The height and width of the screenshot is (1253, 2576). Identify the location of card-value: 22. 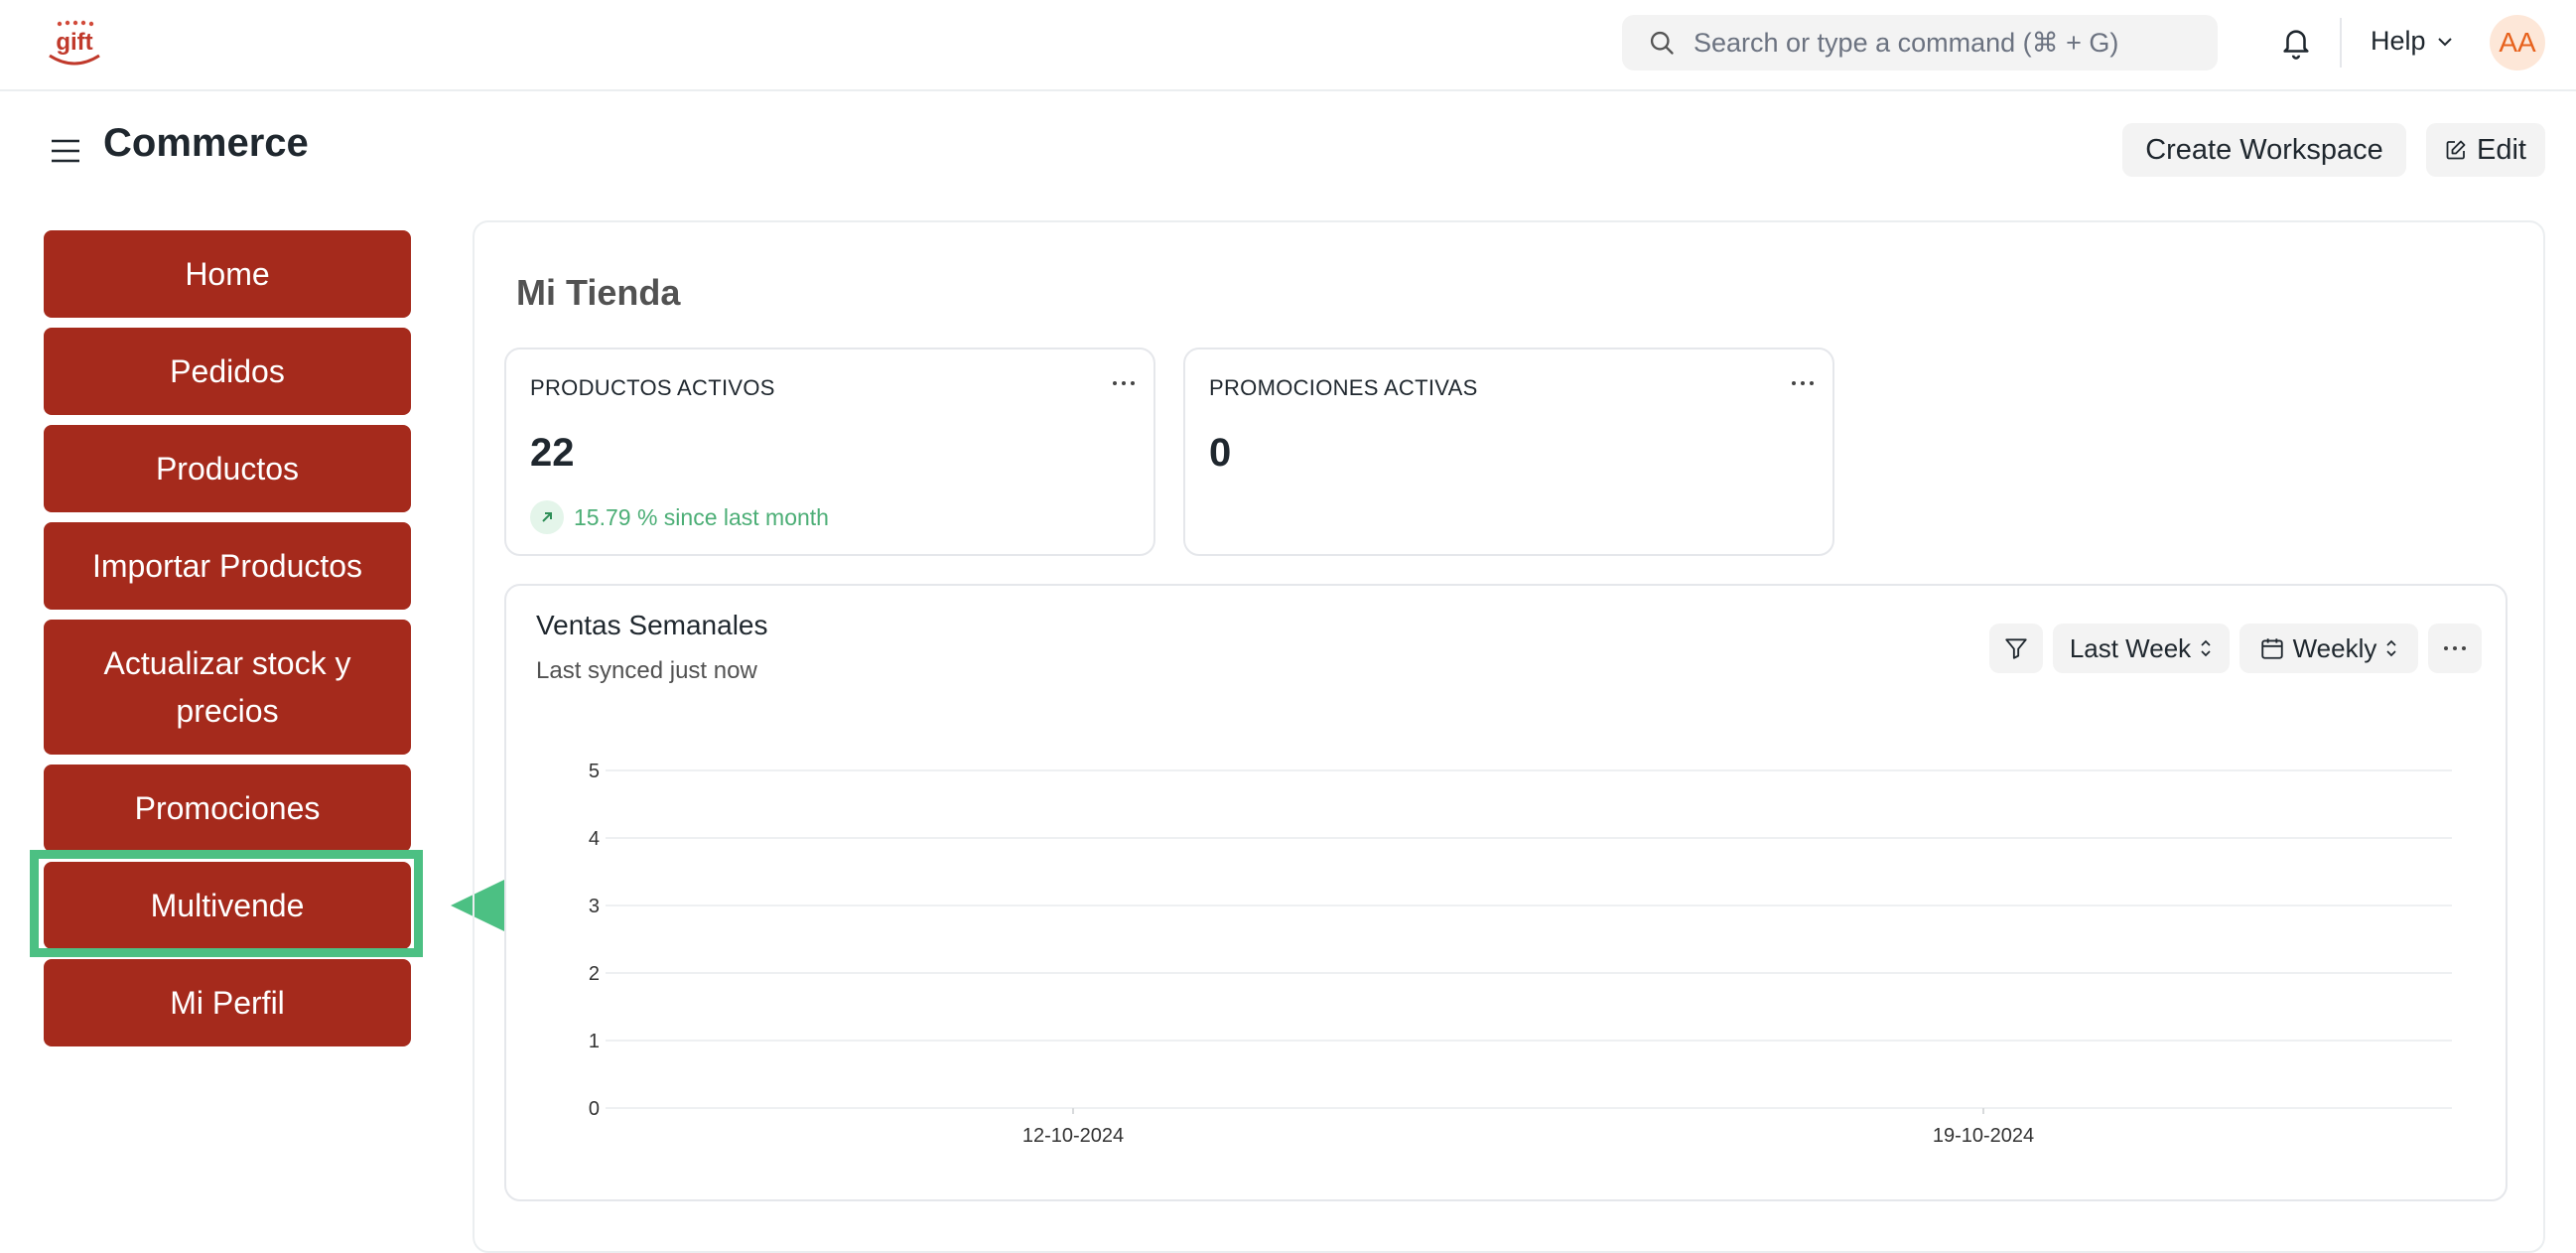
(552, 453).